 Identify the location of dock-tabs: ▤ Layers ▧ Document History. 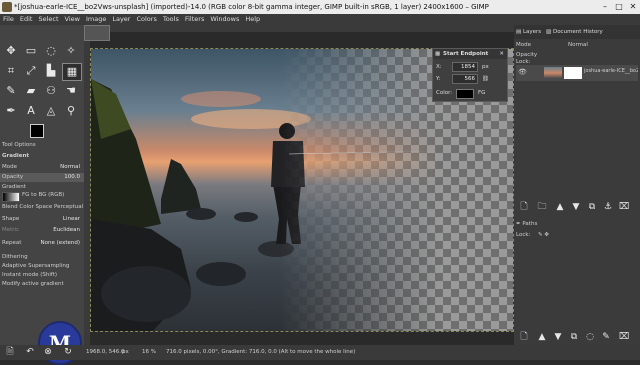
(577, 32).